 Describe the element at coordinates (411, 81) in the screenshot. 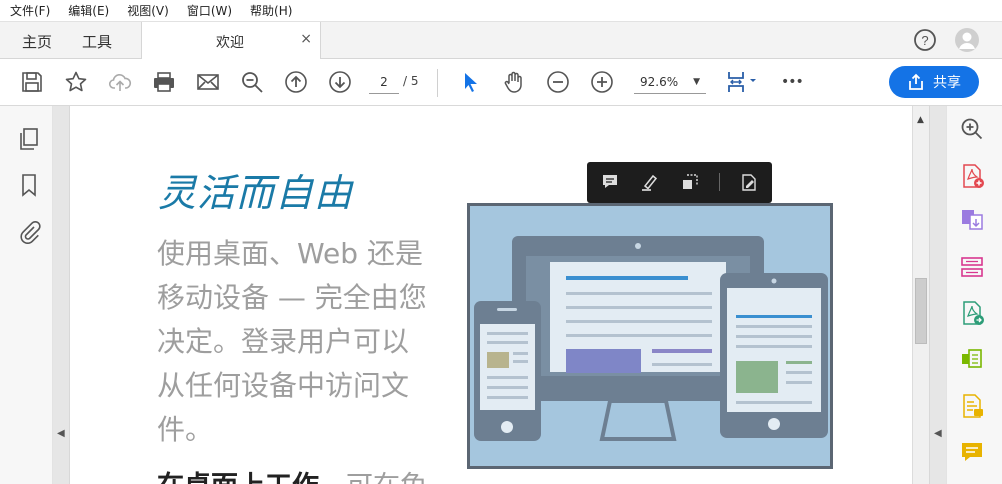

I see `page-total: / 5` at that location.